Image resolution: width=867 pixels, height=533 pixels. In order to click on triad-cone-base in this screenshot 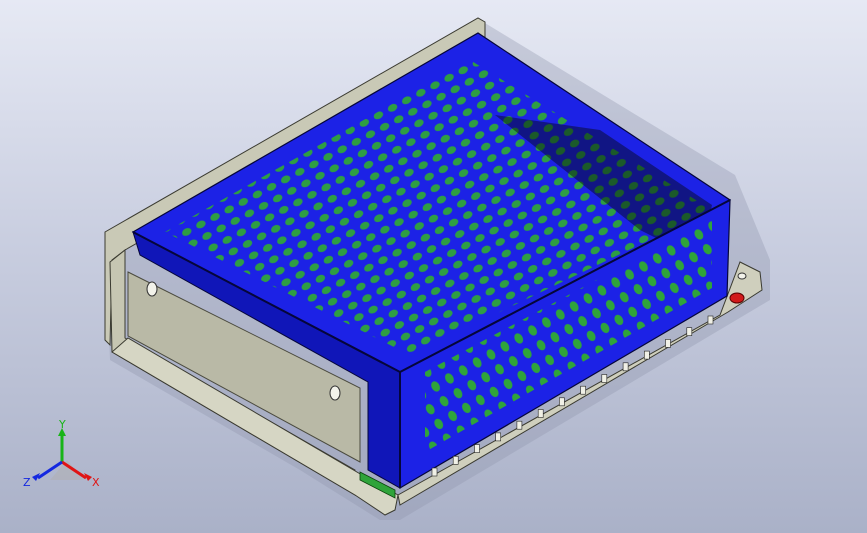, I will do `click(67, 470)`.